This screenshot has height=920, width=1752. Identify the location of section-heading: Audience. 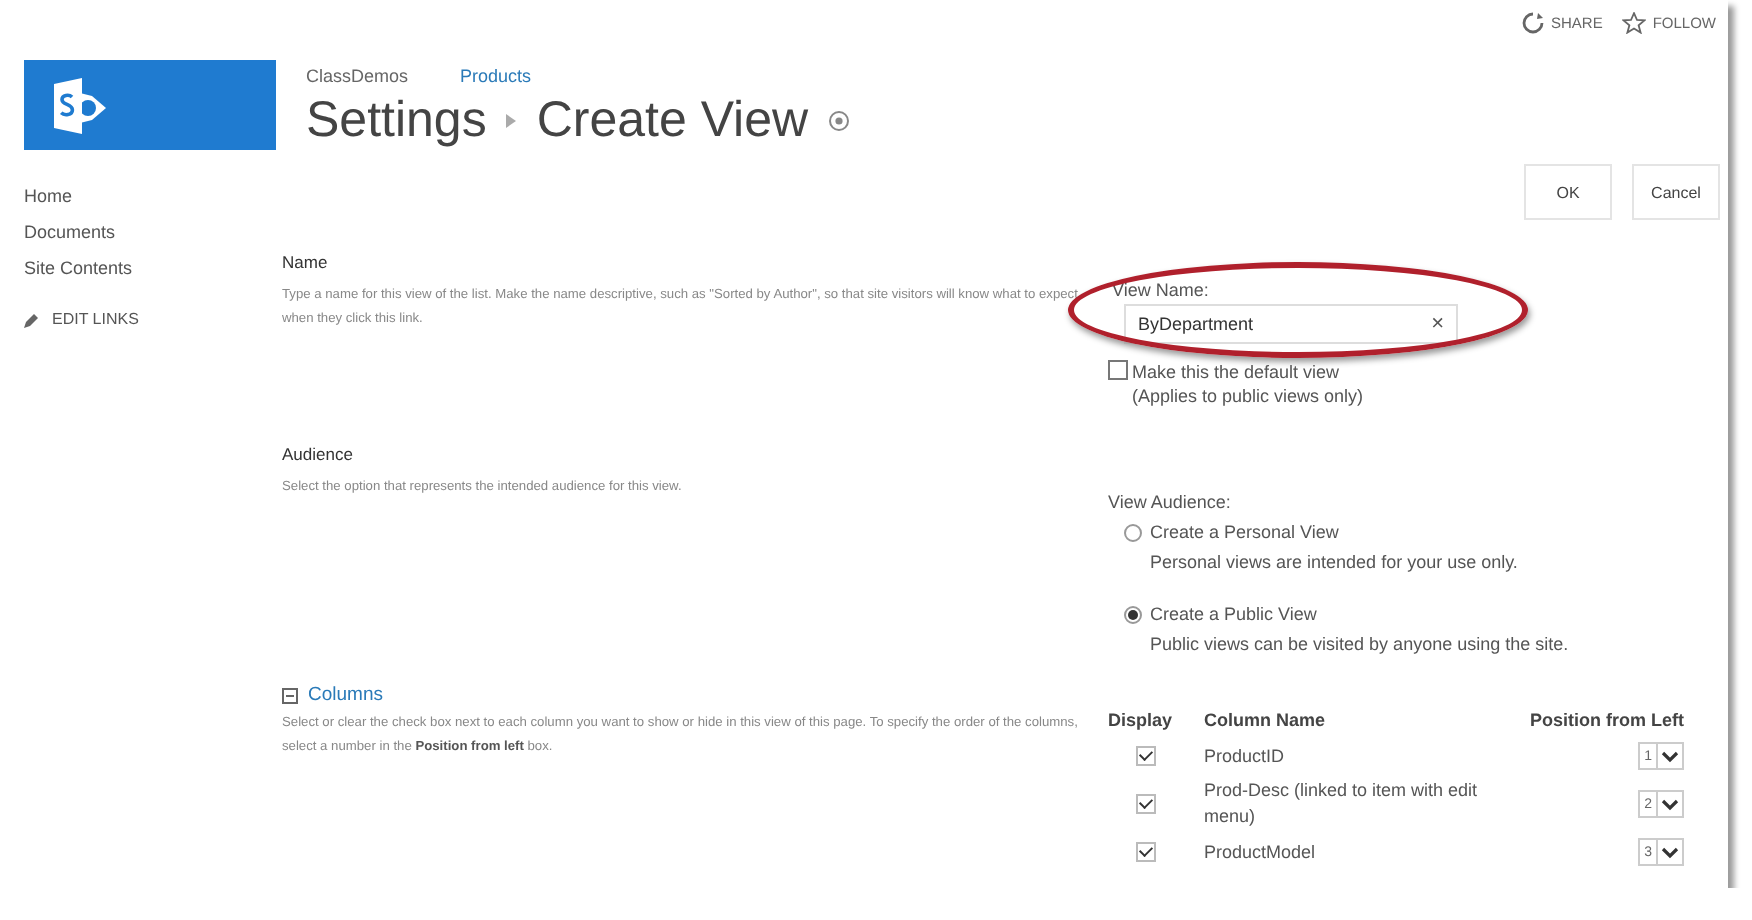
(318, 454).